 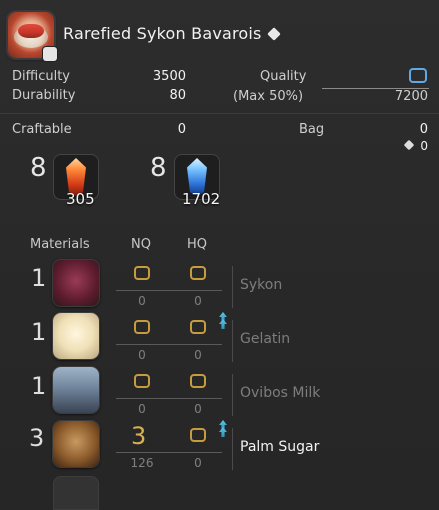 What do you see at coordinates (41, 76) in the screenshot?
I see `difficulty-label: Difficulty` at bounding box center [41, 76].